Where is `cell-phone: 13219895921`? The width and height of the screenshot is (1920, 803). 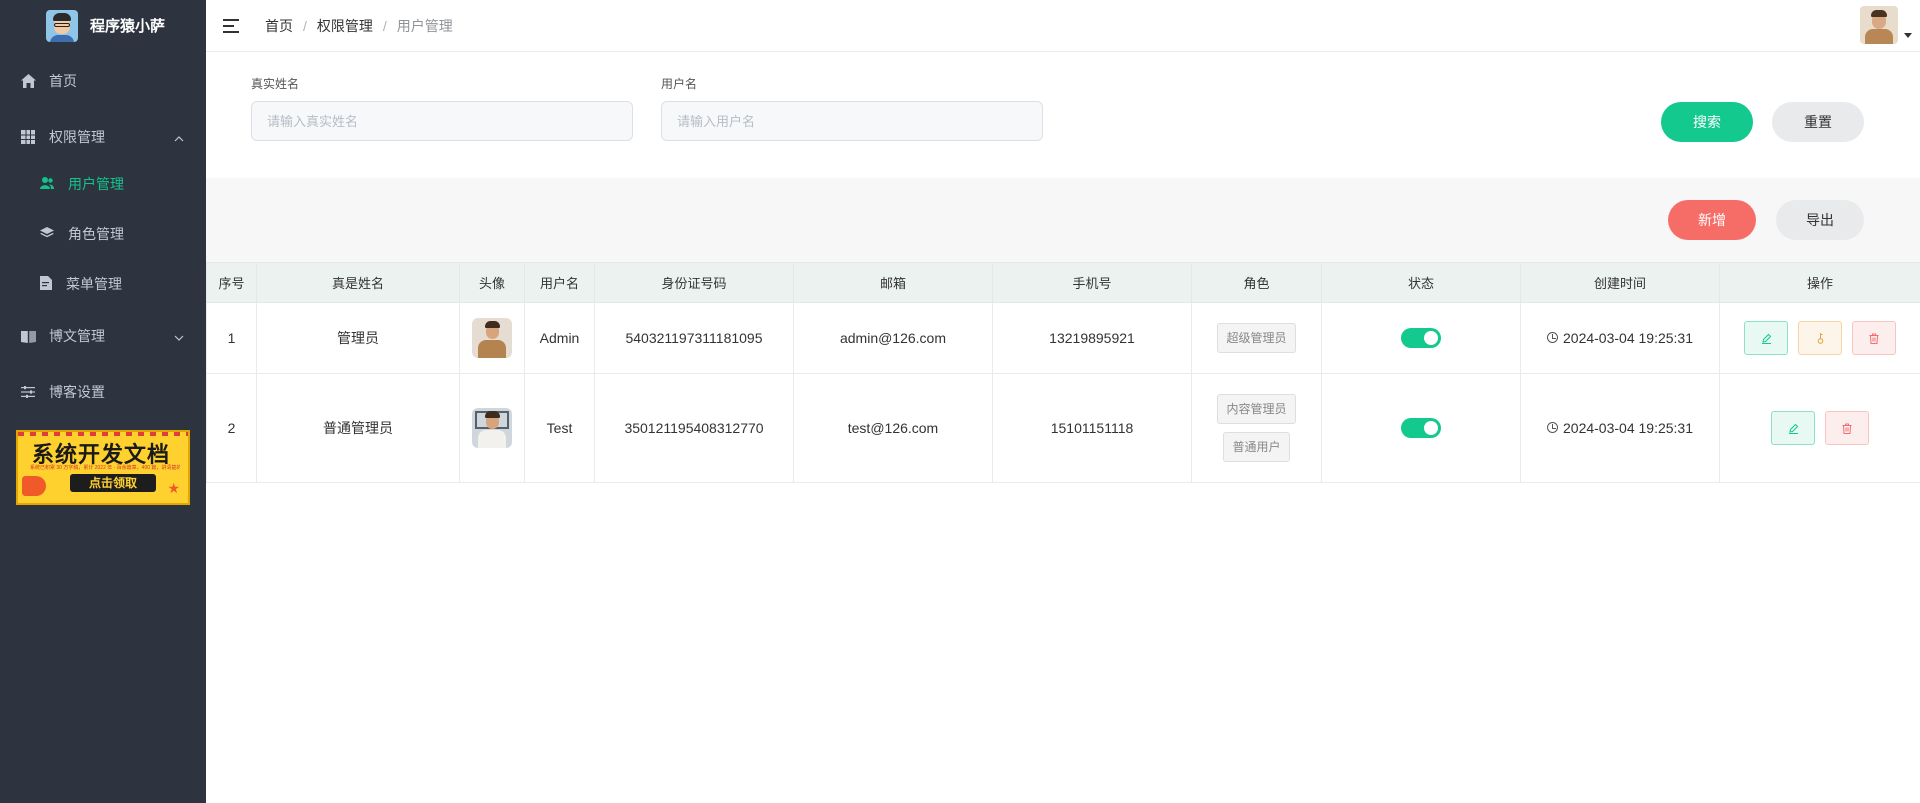
cell-phone: 13219895921 is located at coordinates (1092, 338).